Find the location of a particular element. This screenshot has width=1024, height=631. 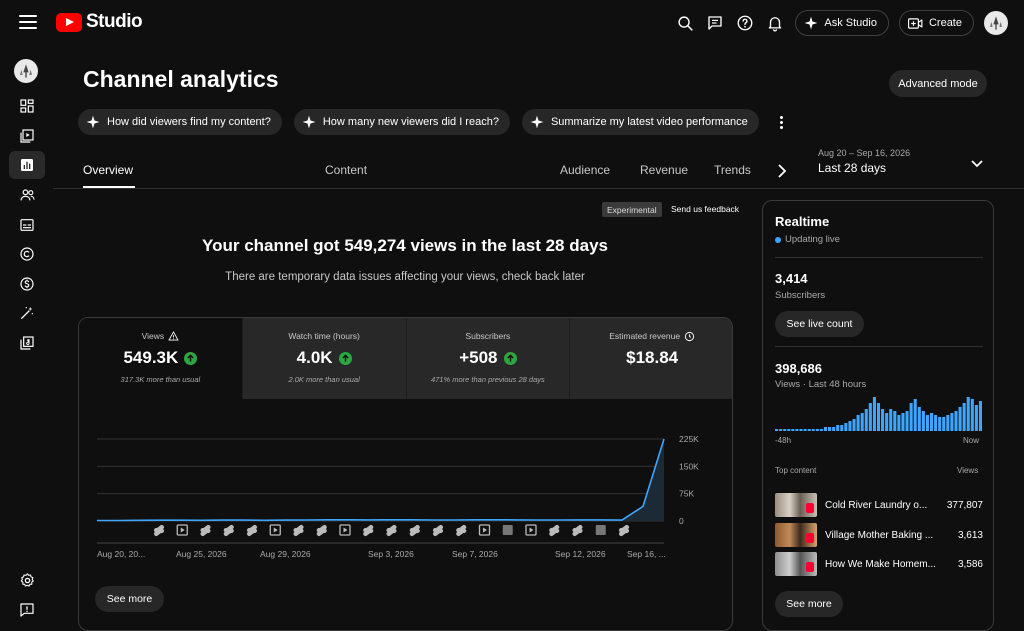

feedback-icon is located at coordinates (27, 610).